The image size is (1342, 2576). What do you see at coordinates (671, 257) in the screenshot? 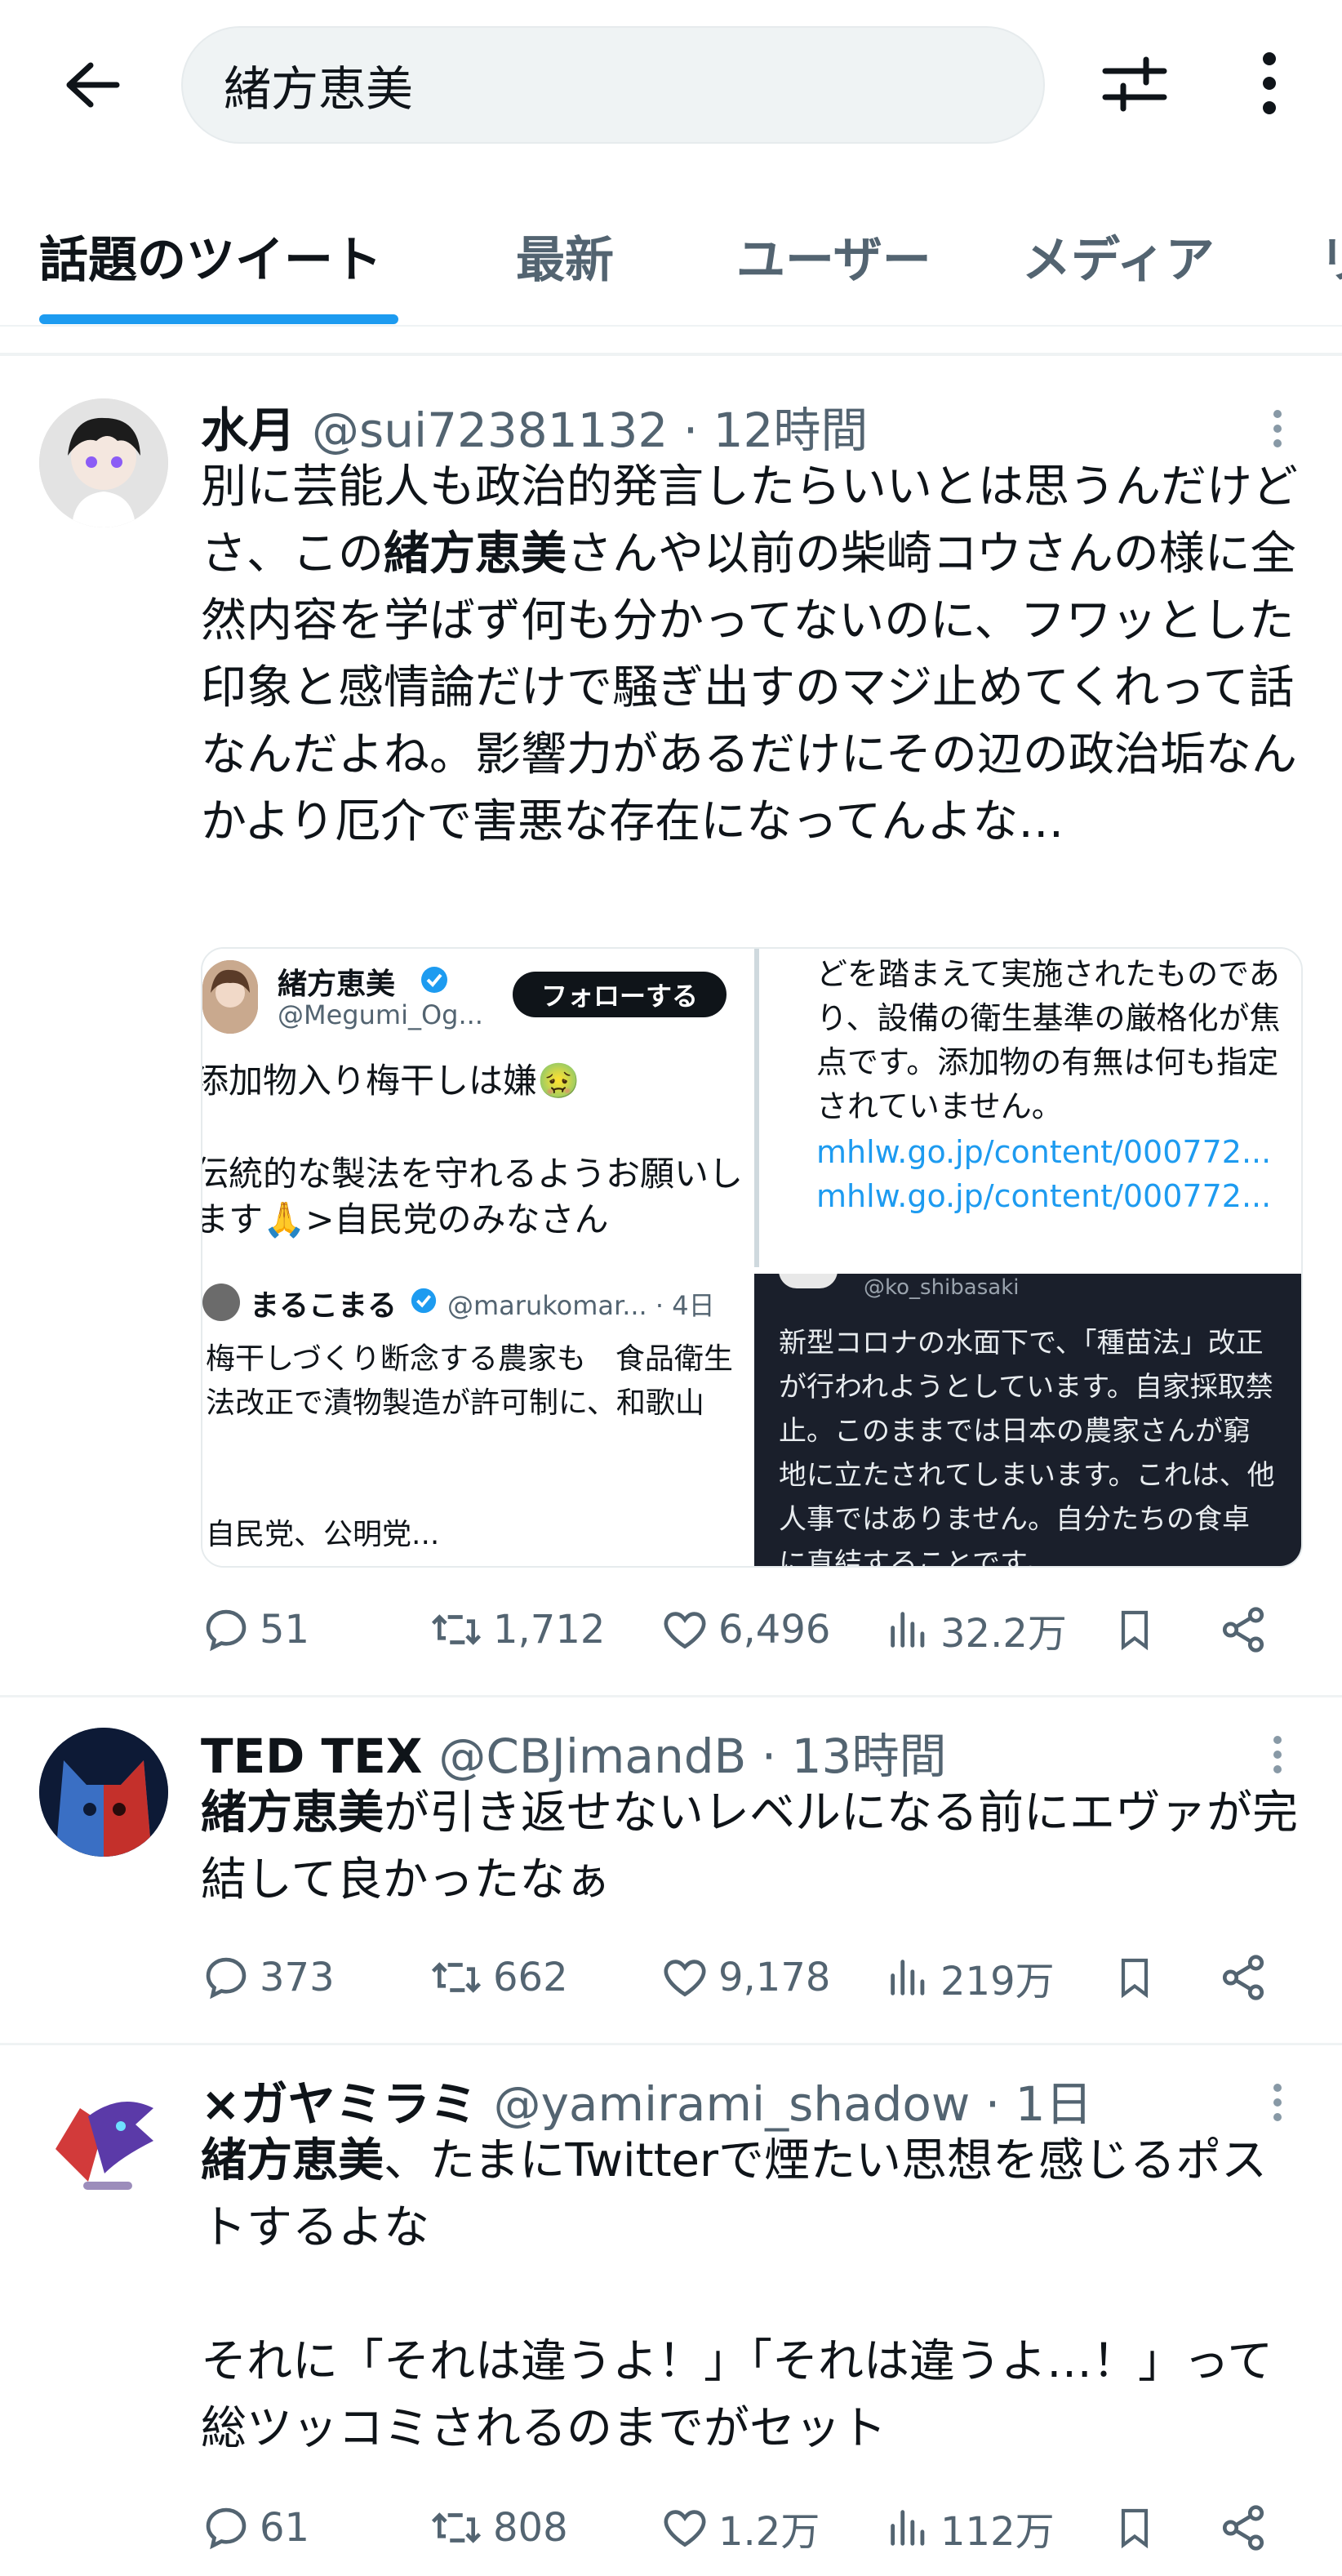
I see `search-tabs: 話題のツイート 最新 ユーザー メディア リ` at bounding box center [671, 257].